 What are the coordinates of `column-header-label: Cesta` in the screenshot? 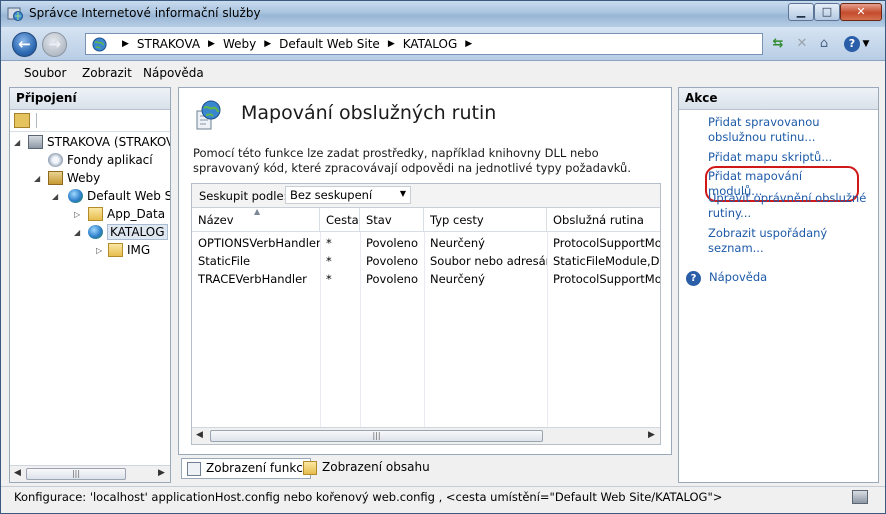 It's located at (342, 220).